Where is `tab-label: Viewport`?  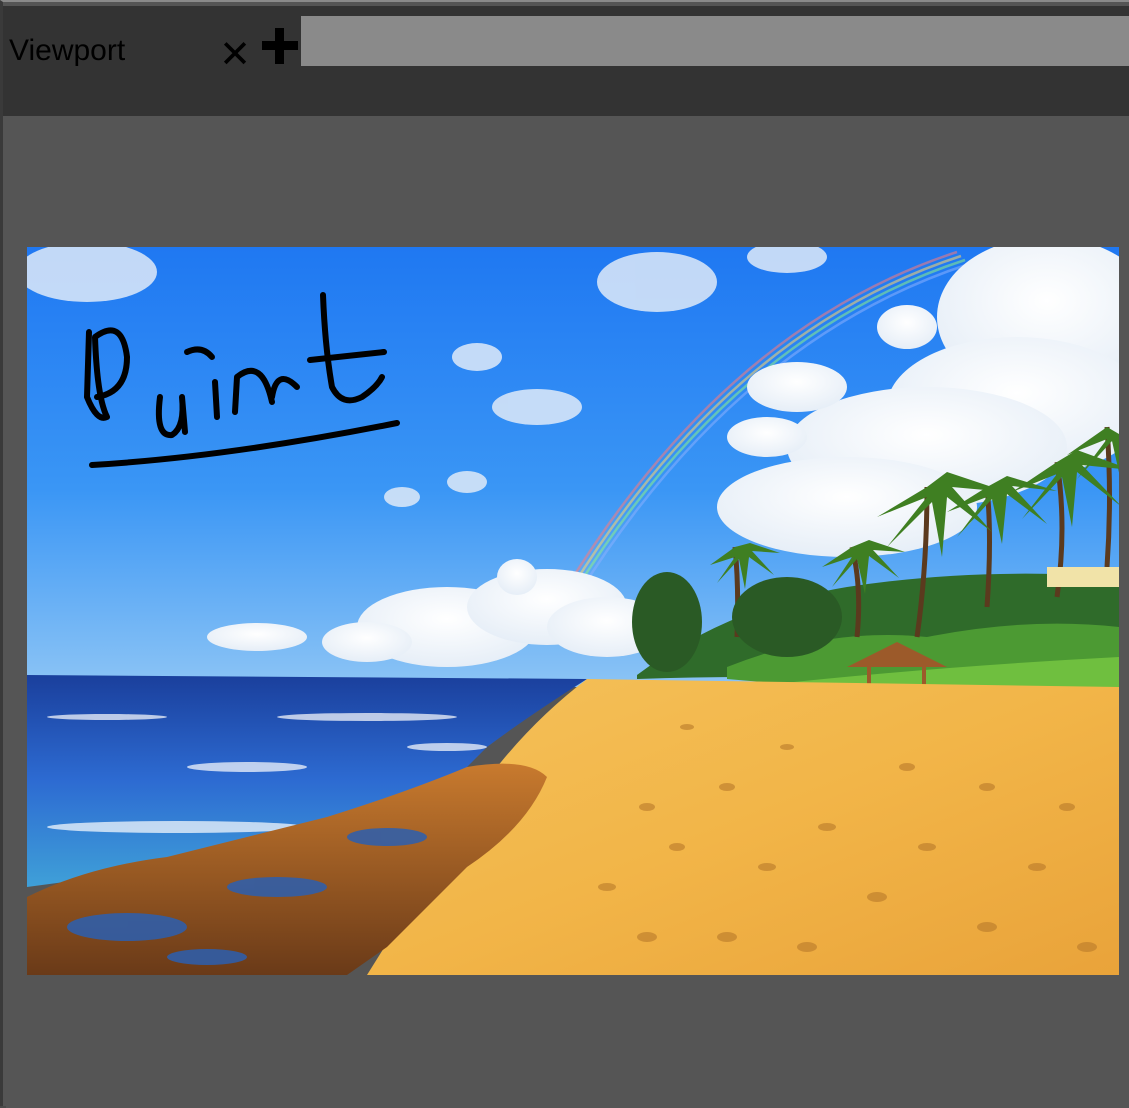
tab-label: Viewport is located at coordinates (67, 50).